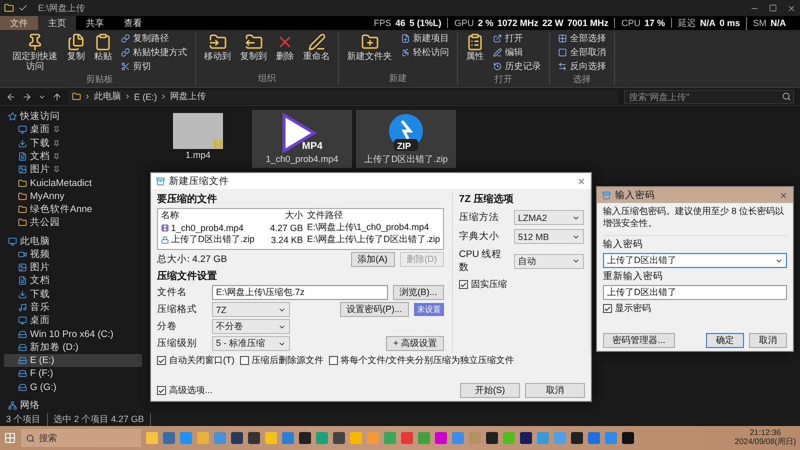 This screenshot has width=800, height=450. Describe the element at coordinates (582, 66) in the screenshot. I see `ribbon-button: 反向选择` at that location.